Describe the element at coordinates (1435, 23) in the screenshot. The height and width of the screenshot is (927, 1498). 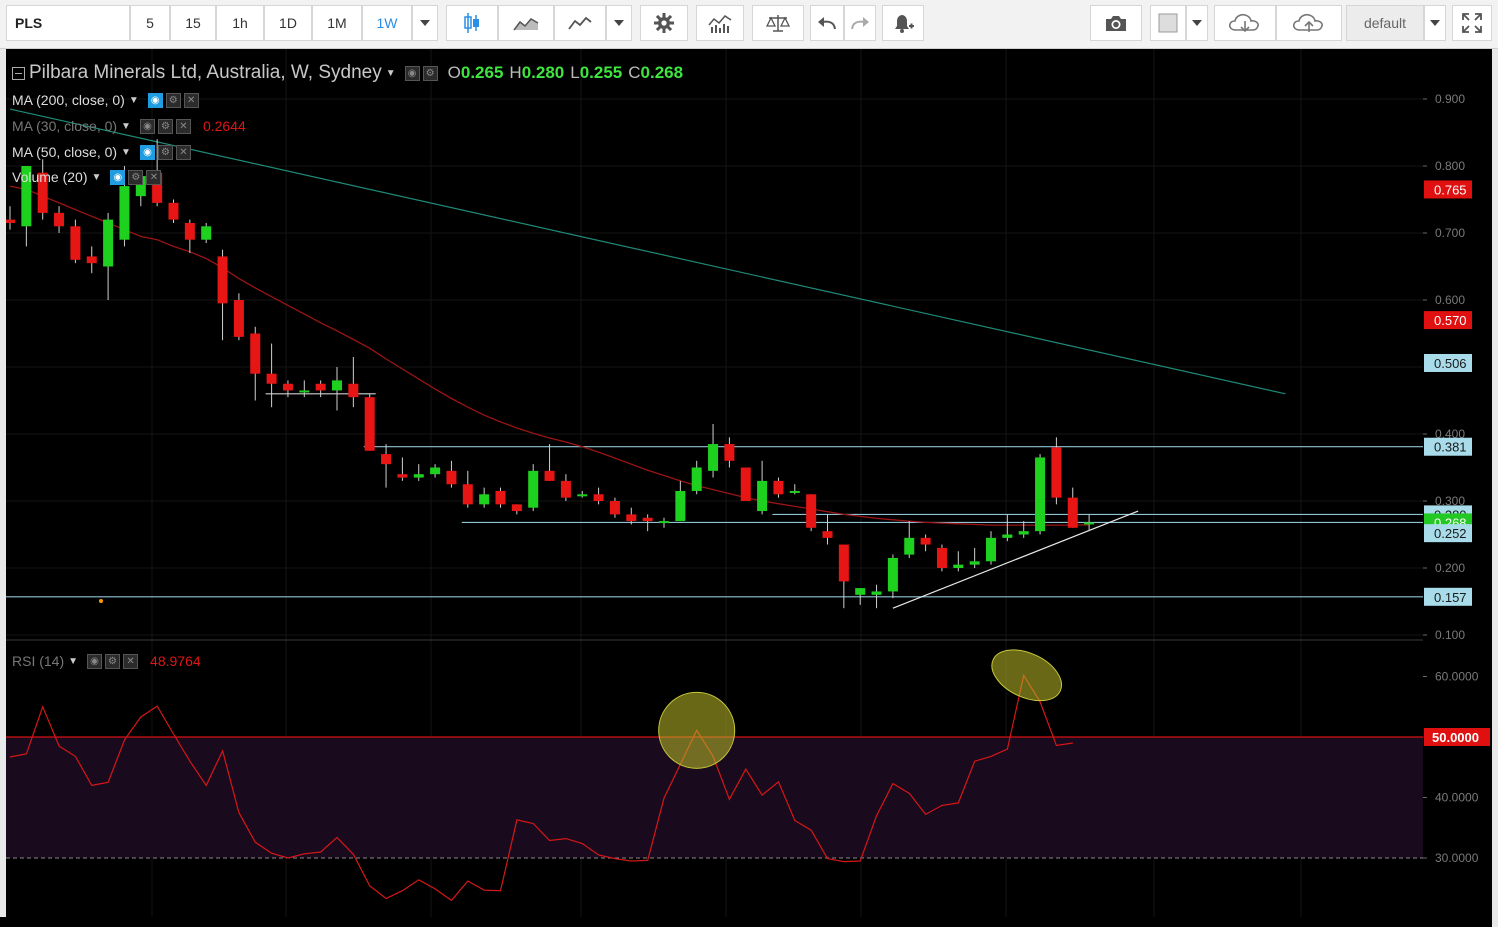
I see `layout-name-dropdown` at that location.